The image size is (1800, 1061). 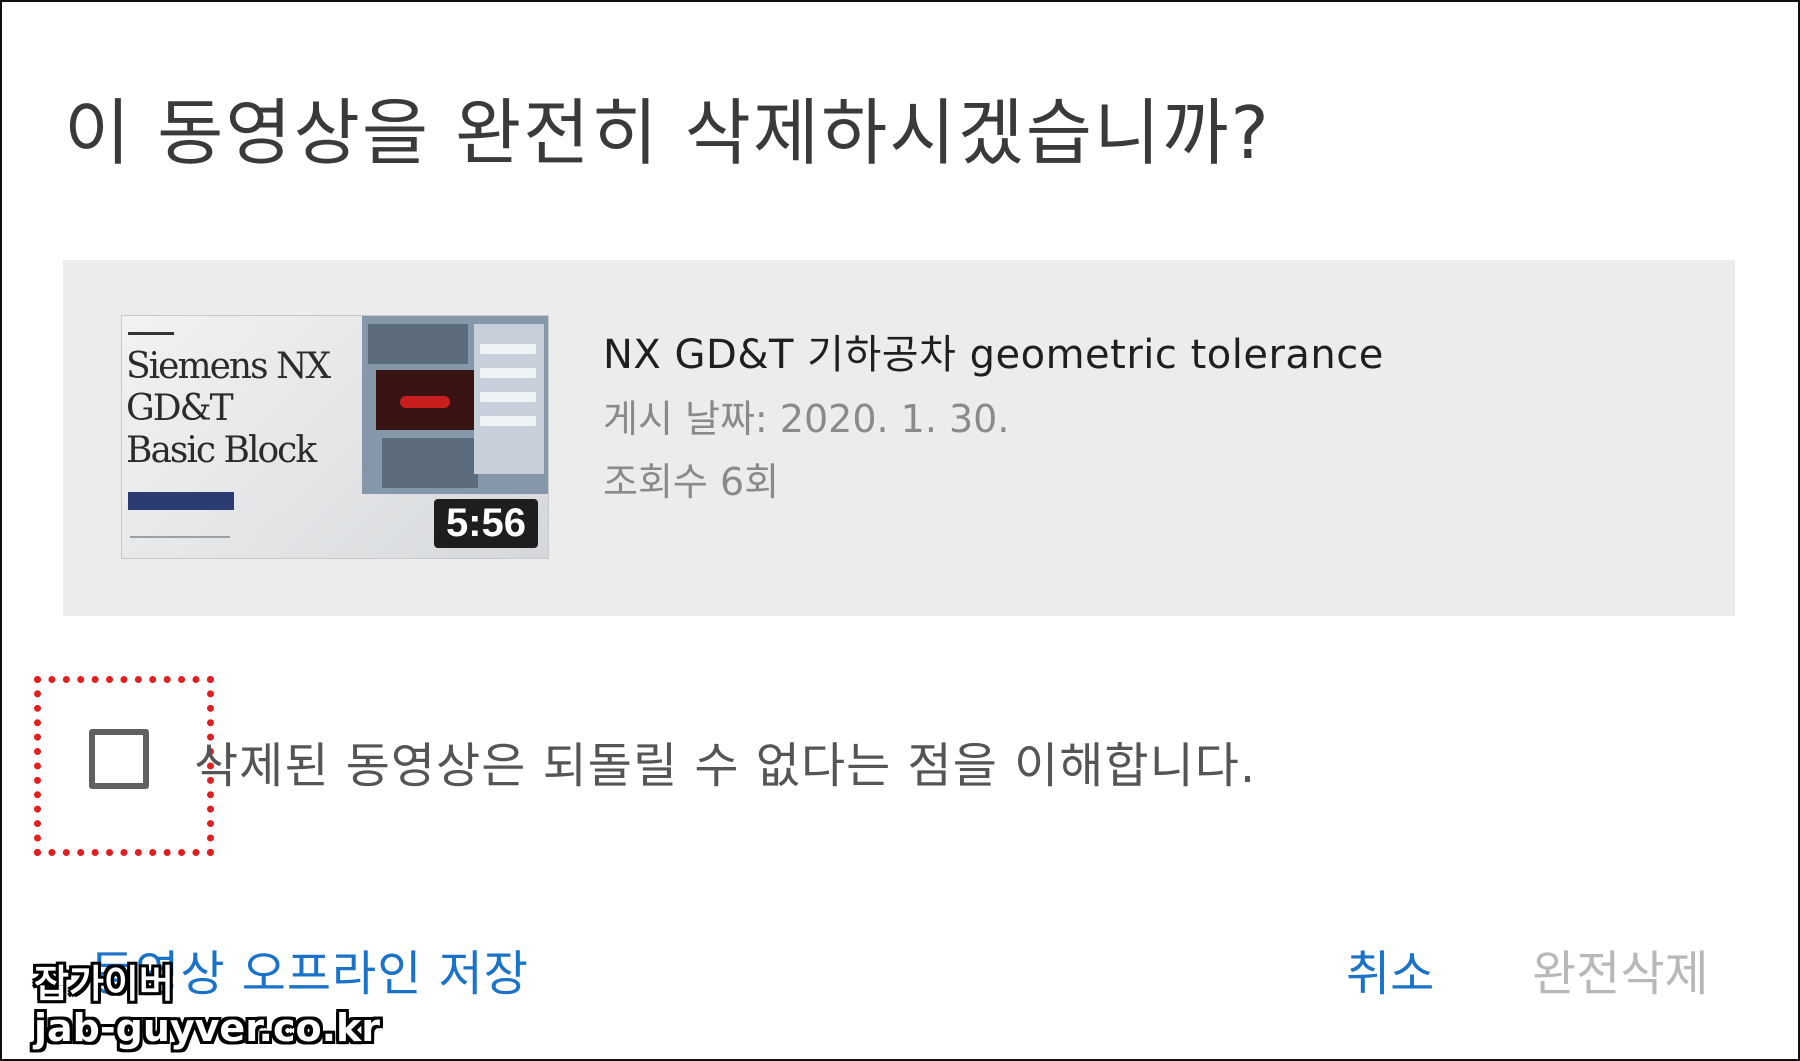 What do you see at coordinates (335, 437) in the screenshot?
I see `video-thumbnail: Siemens NX GD&T Basic Block 5:56` at bounding box center [335, 437].